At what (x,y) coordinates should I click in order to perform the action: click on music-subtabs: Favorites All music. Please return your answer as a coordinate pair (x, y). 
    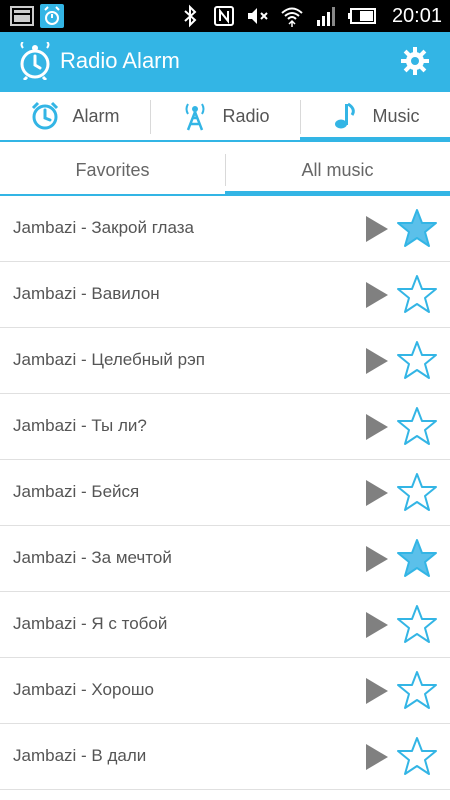
    Looking at the image, I should click on (225, 170).